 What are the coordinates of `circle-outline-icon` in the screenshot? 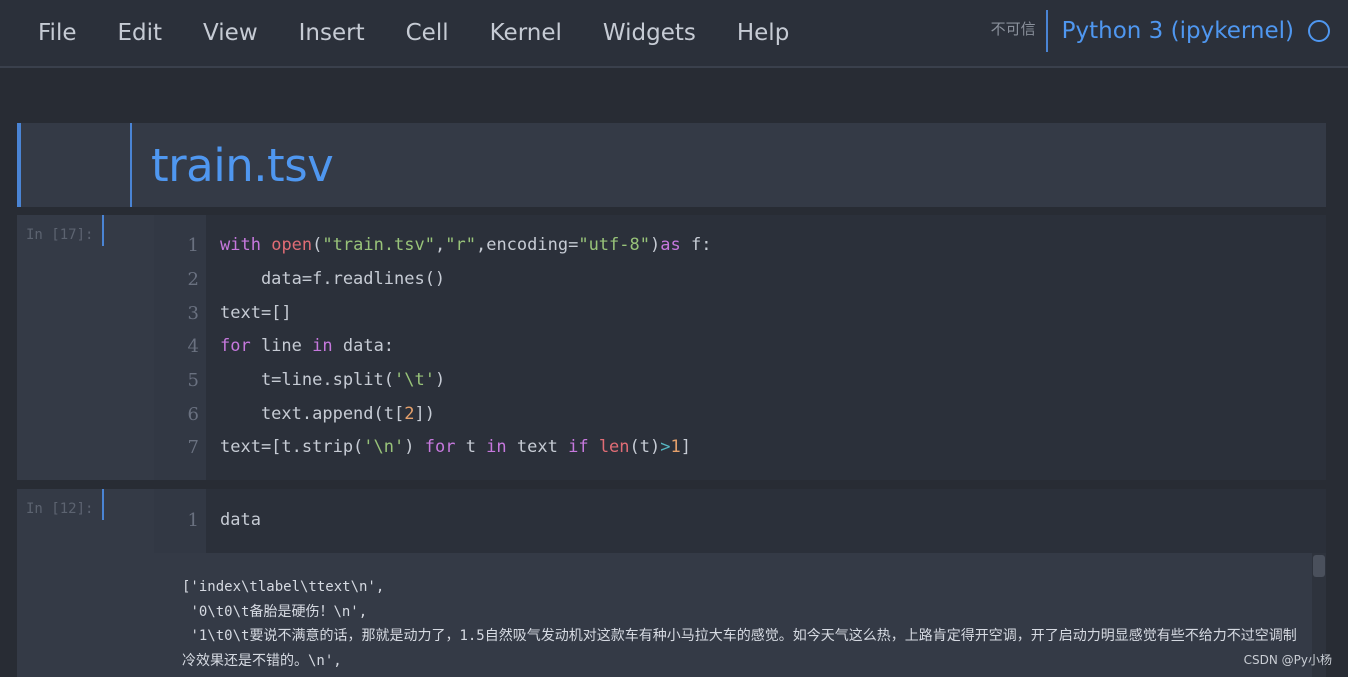 It's located at (1319, 31).